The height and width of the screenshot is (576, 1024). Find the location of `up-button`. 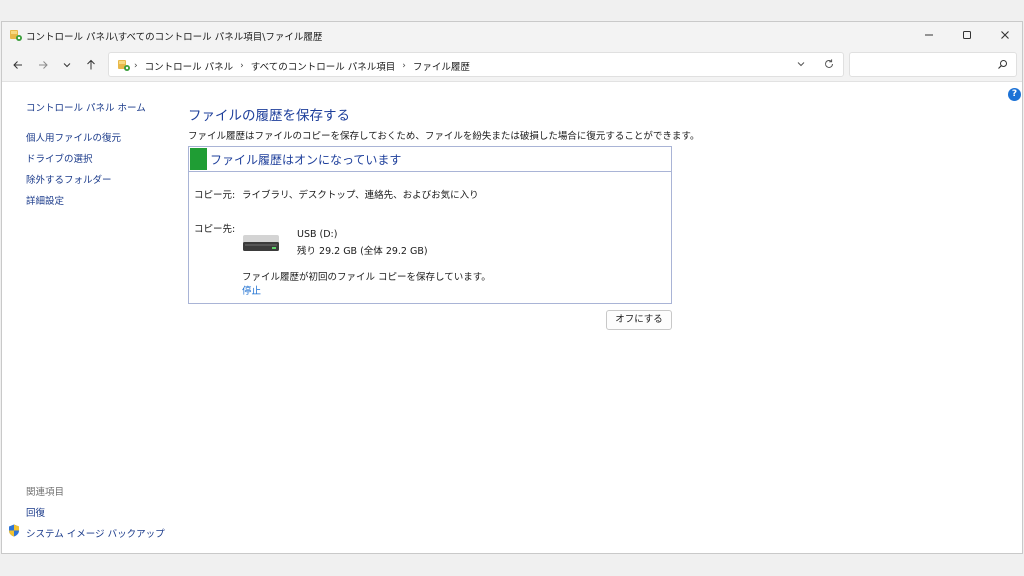

up-button is located at coordinates (91, 65).